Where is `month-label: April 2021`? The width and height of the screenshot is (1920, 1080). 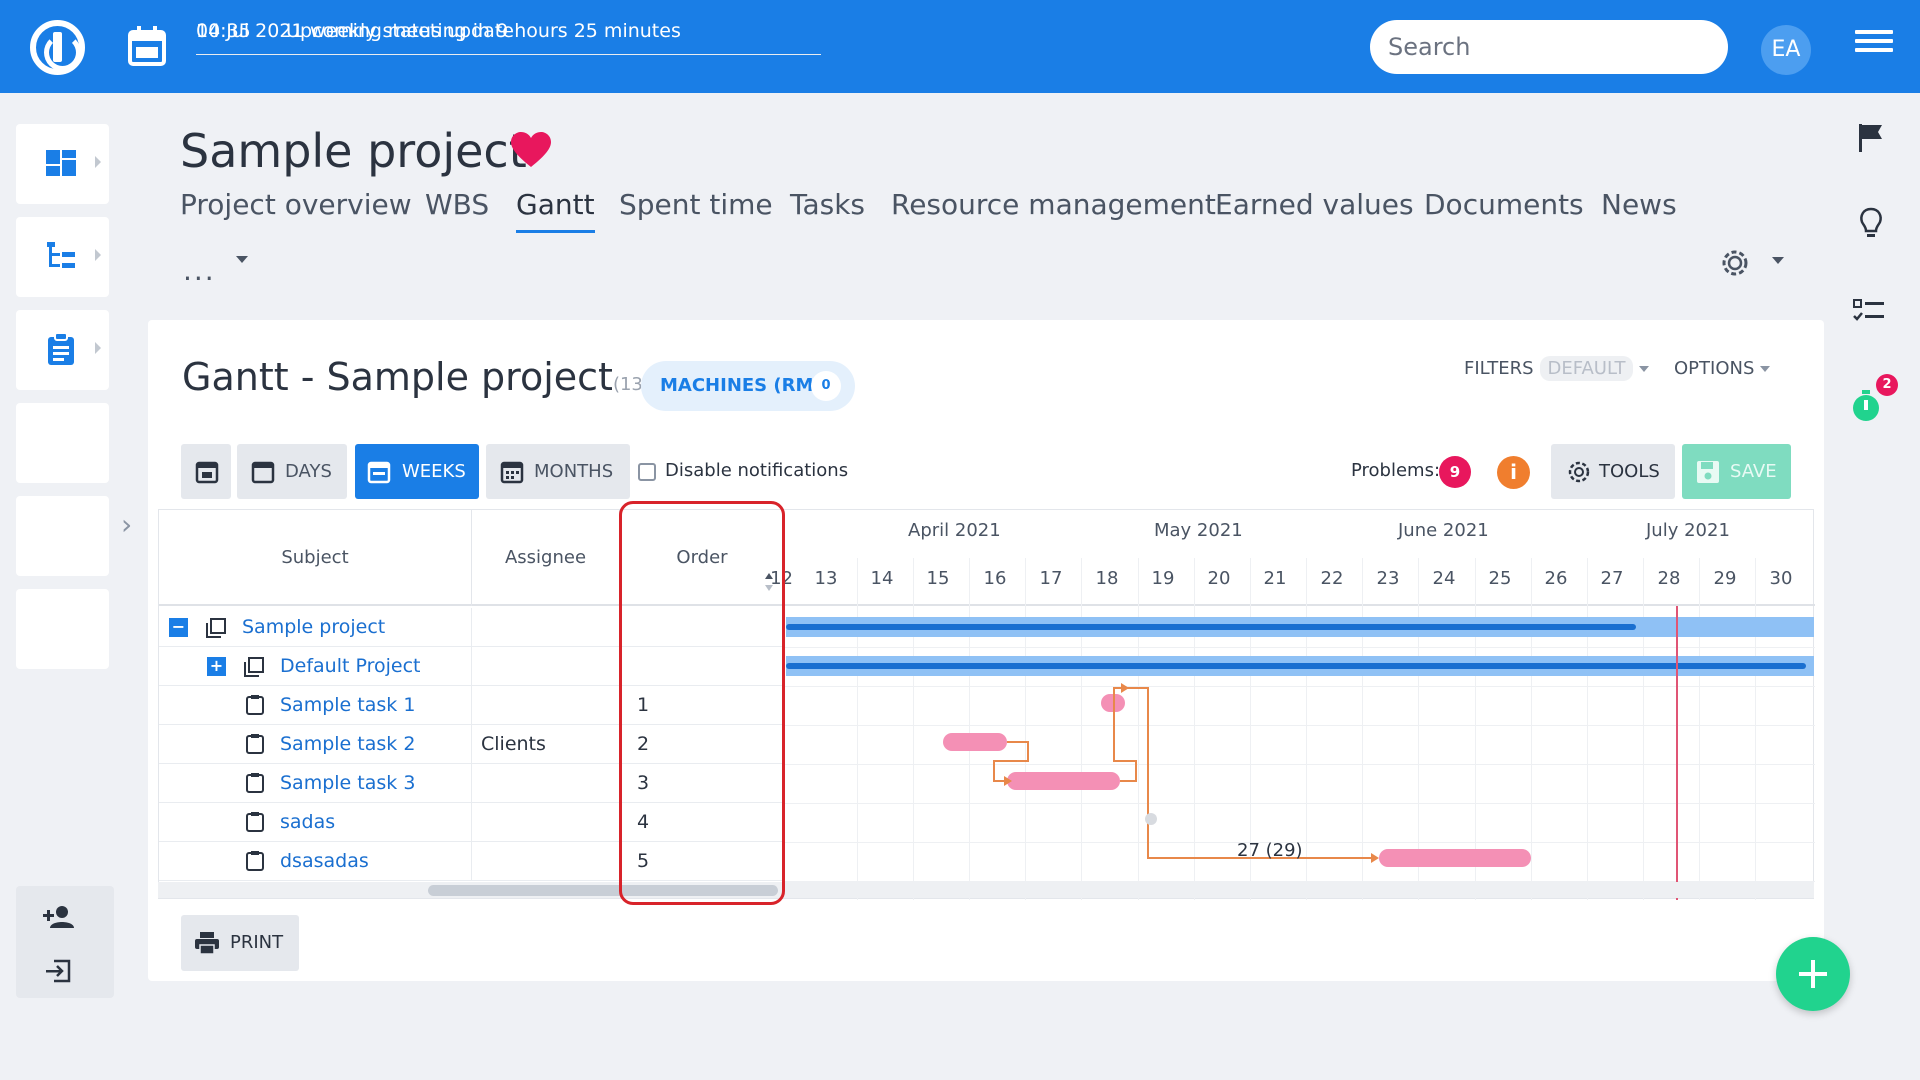
month-label: April 2021 is located at coordinates (954, 530).